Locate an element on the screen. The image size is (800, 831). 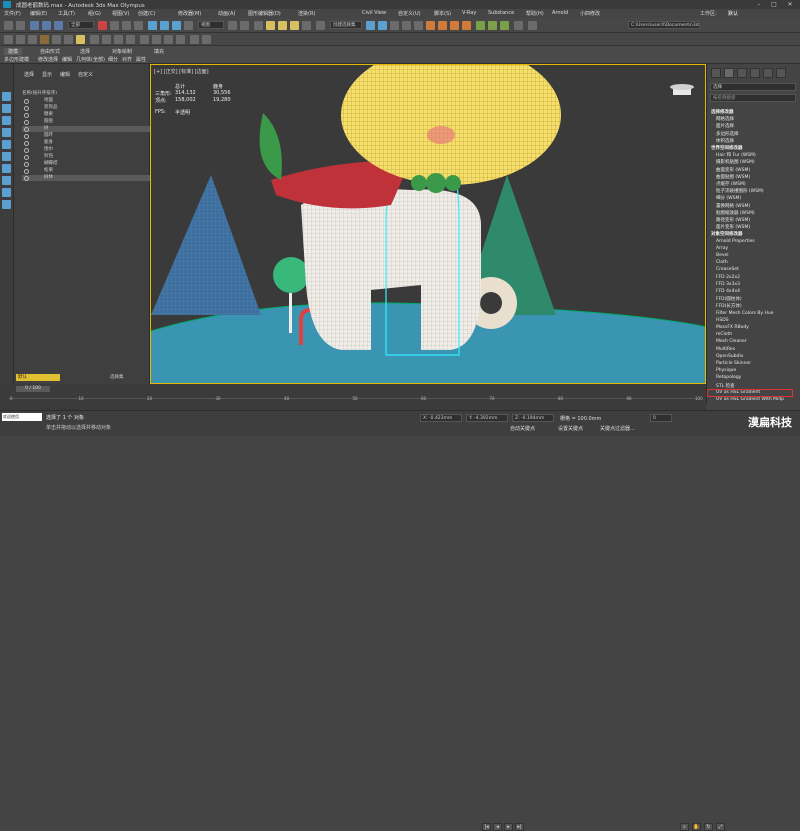
goto-start-icon: |◂ is located at coordinates (486, 827).